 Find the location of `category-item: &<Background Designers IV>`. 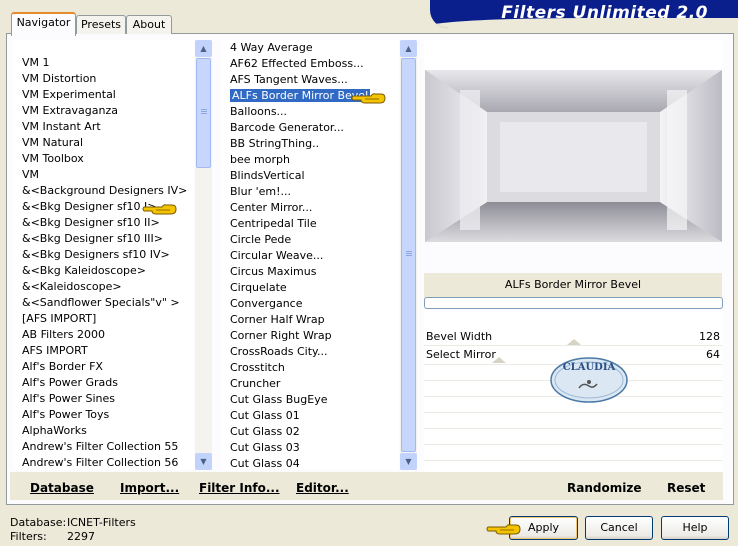

category-item: &<Background Designers IV> is located at coordinates (104, 191).